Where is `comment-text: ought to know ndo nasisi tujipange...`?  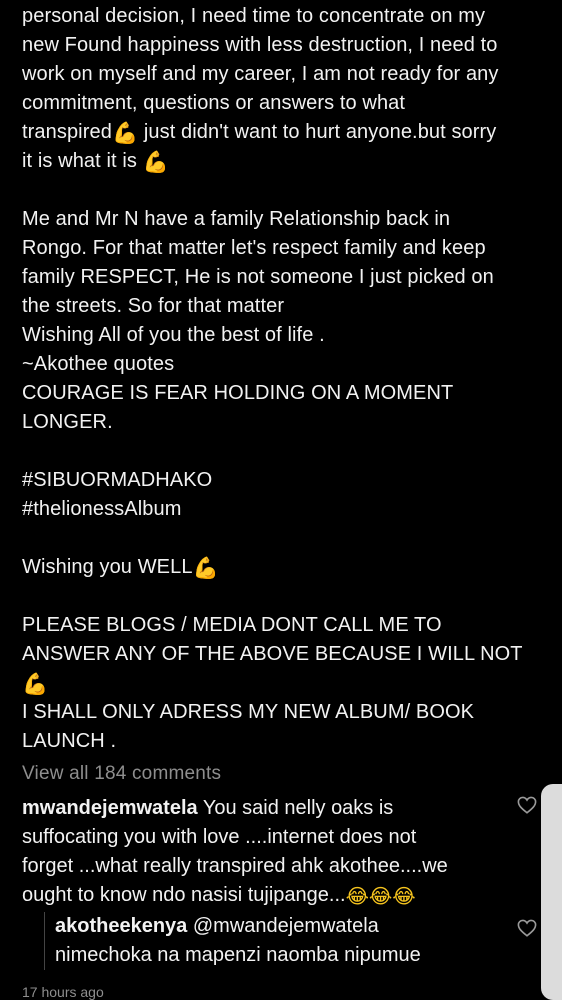
comment-text: ought to know ndo nasisi tujipange... is located at coordinates (184, 895).